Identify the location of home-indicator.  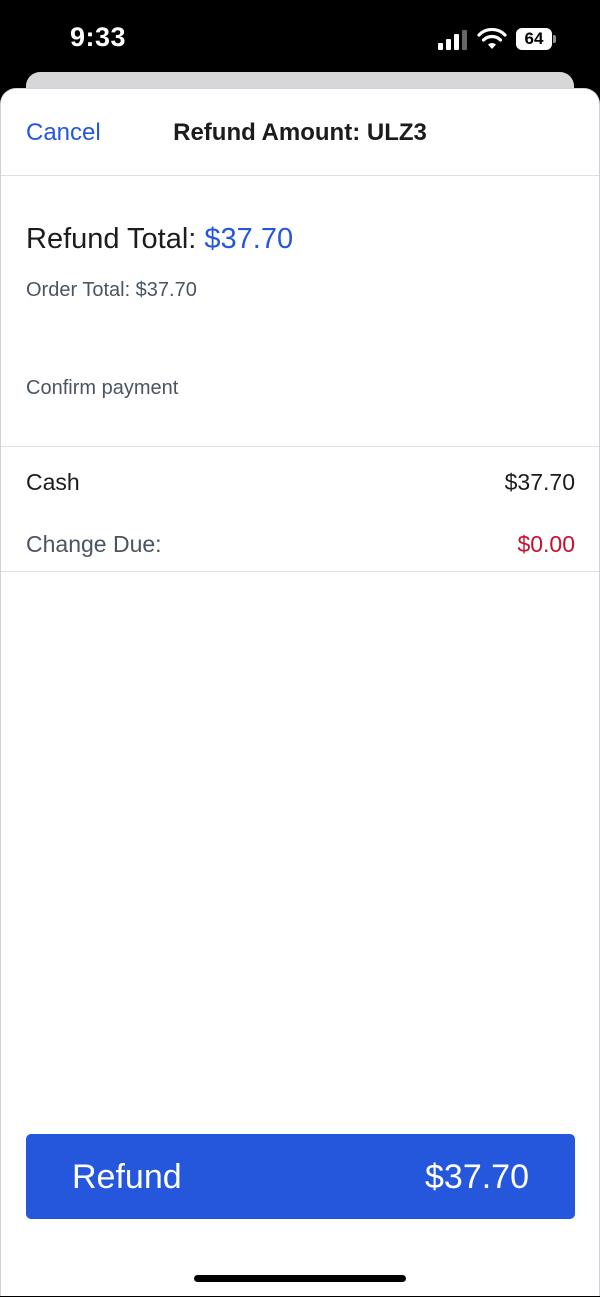
(300, 1278).